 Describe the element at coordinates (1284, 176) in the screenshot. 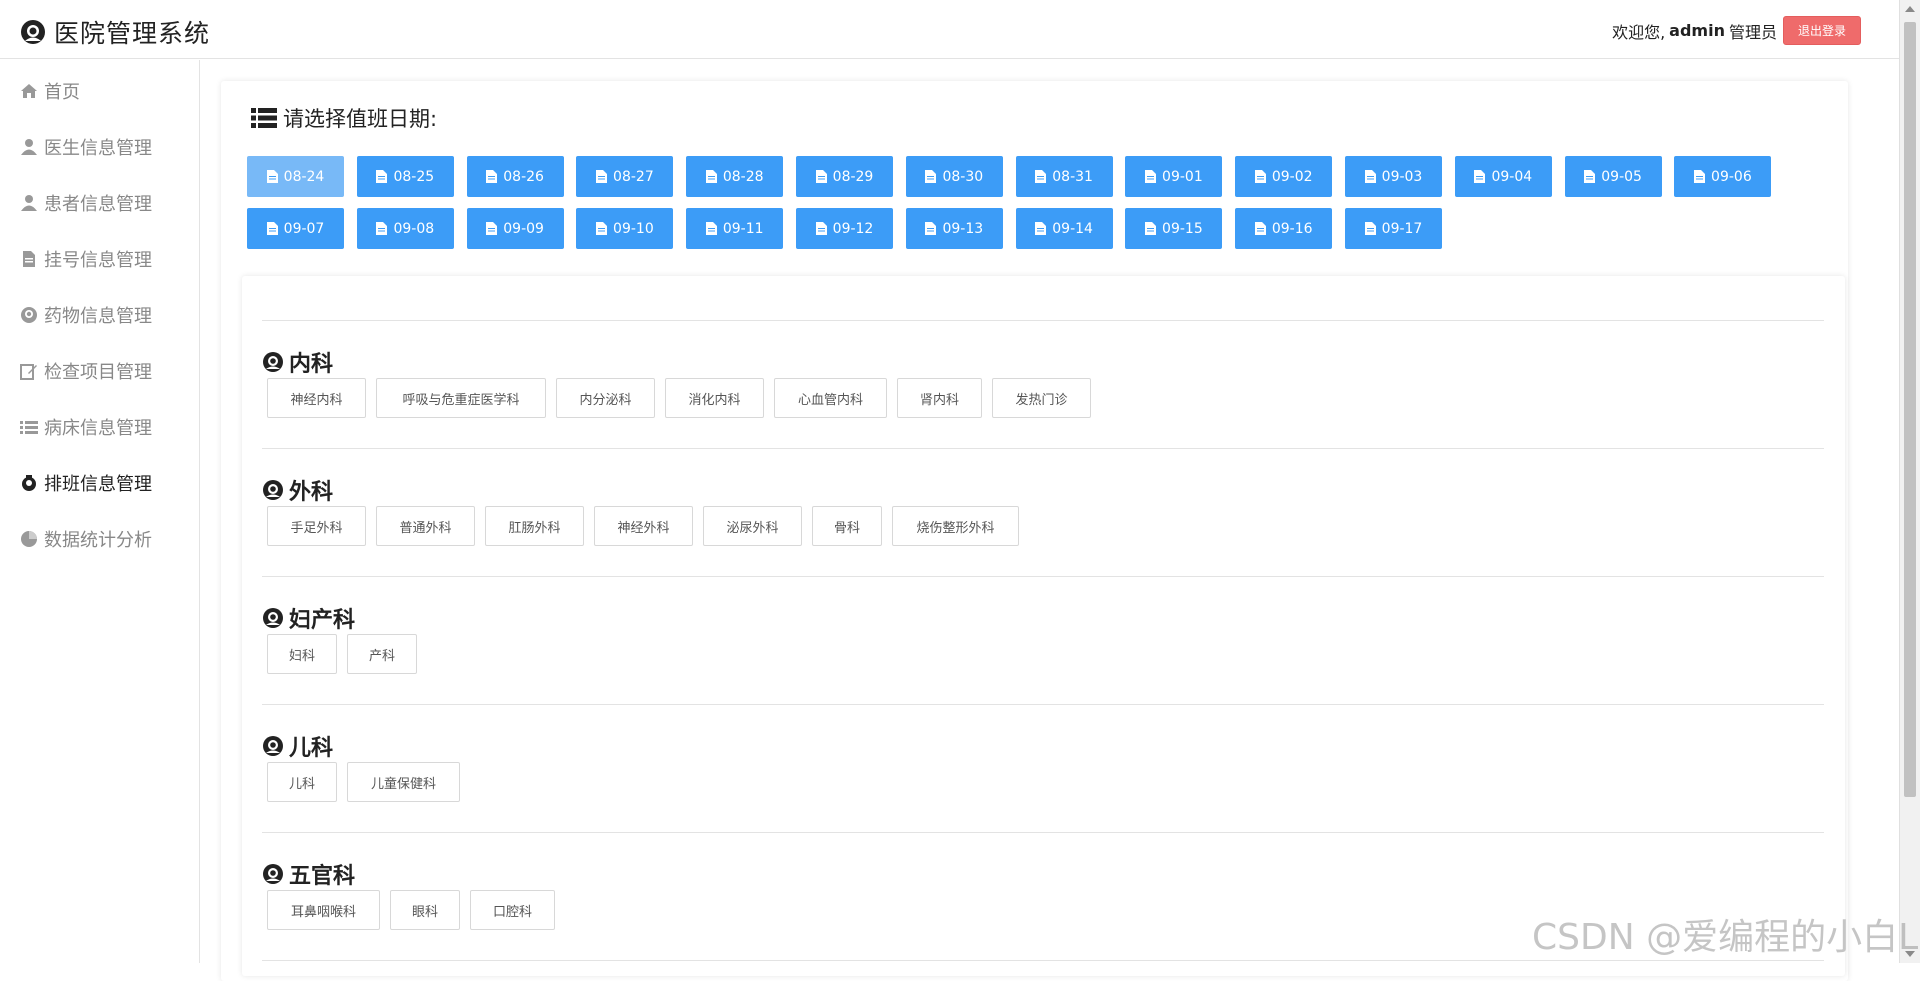

I see `date-button: 09-02` at that location.